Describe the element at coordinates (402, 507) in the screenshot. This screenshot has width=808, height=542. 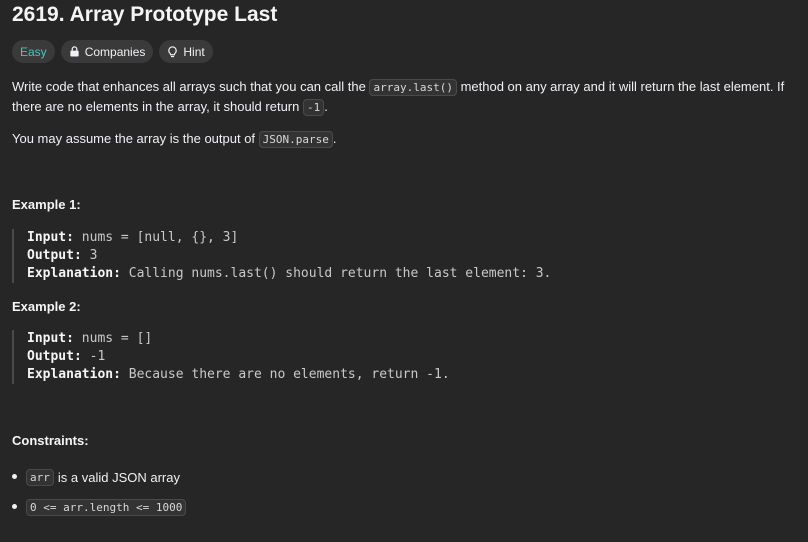
I see `list-item: 0 <= arr.length <= 1000` at that location.